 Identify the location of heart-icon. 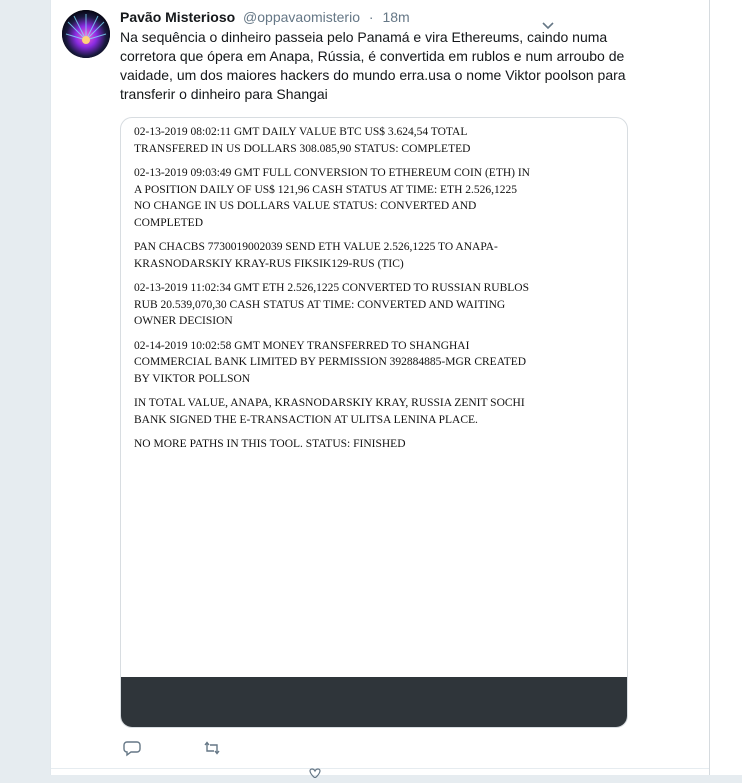
(315, 772).